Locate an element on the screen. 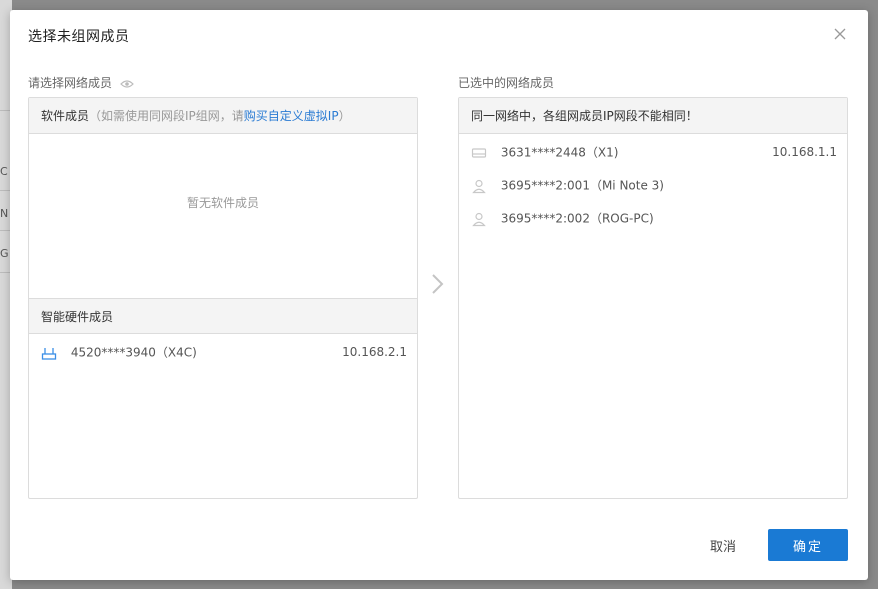  hardware-members-header: 智能硬件成员 is located at coordinates (223, 316).